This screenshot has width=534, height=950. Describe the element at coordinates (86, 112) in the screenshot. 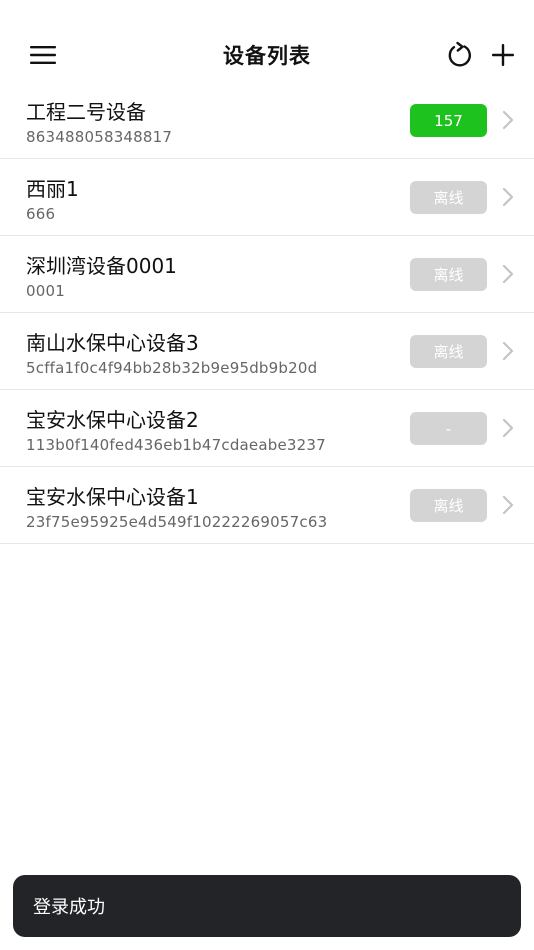

I see `device-name: 工程二号设备` at that location.